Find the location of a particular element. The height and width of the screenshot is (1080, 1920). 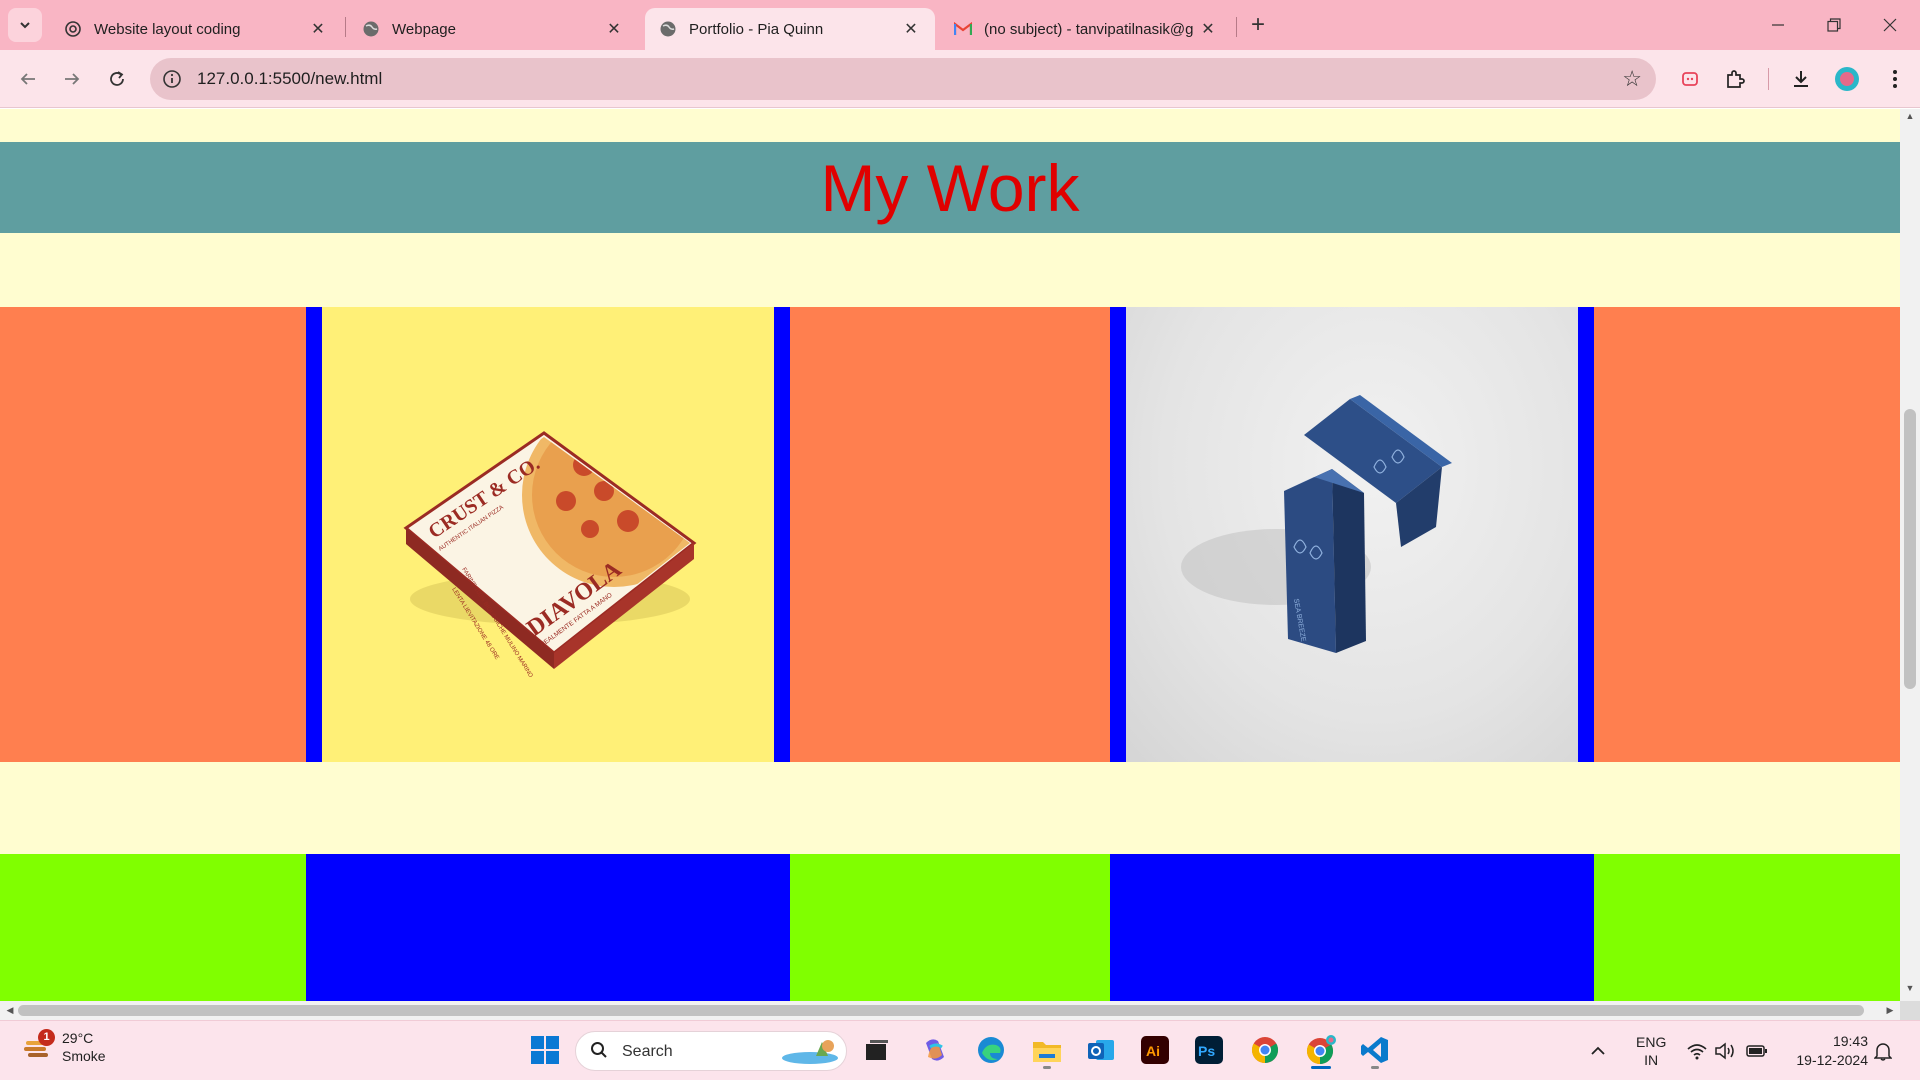

illustrator-icon: Ai is located at coordinates (1155, 1050).